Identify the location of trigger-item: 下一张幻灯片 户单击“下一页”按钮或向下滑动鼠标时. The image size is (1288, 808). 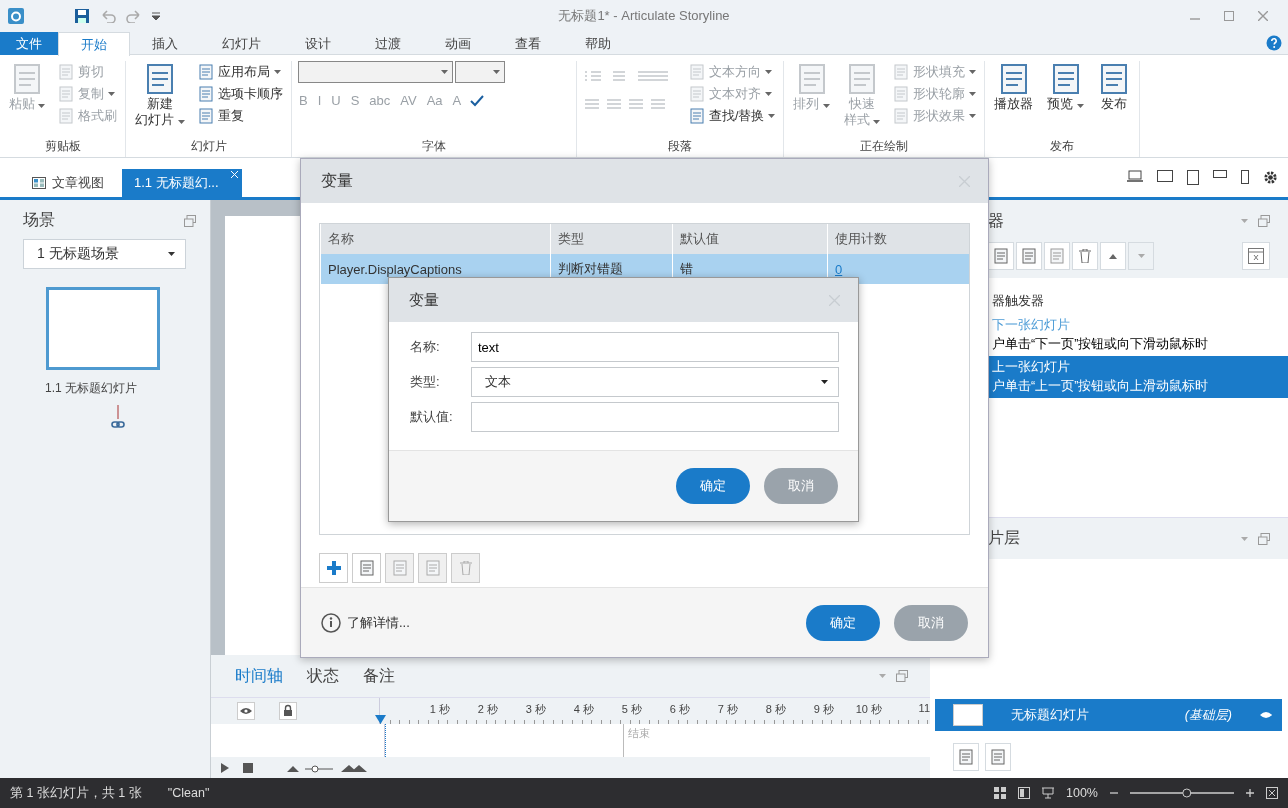
(1109, 335).